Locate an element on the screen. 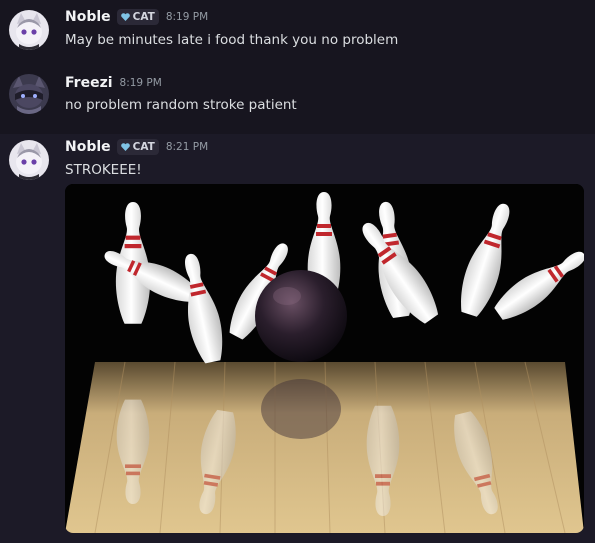 This screenshot has width=595, height=543. timestamp: 8:21 PM is located at coordinates (187, 147).